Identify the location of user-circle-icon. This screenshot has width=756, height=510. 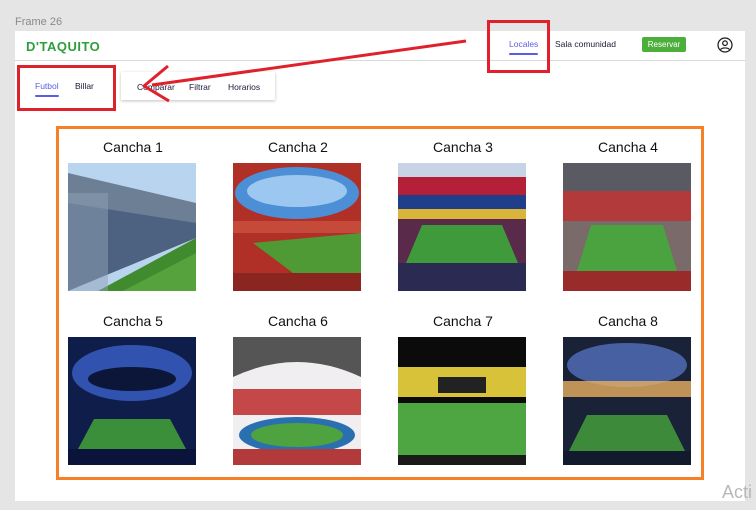
(725, 45).